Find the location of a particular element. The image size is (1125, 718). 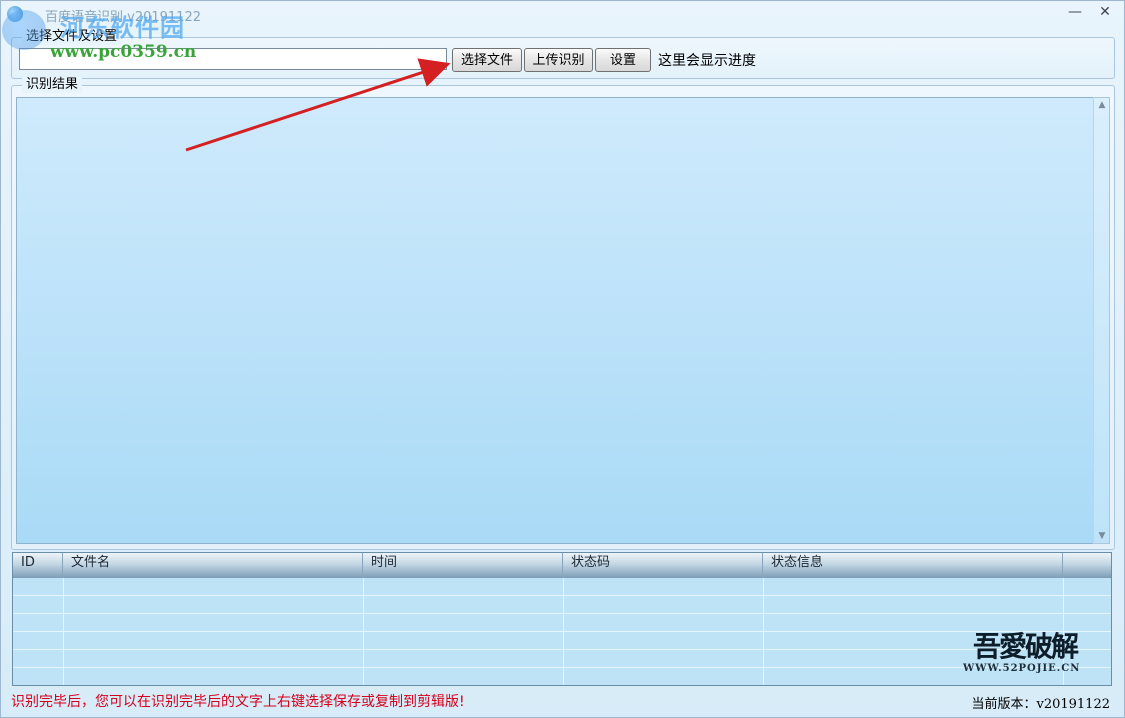

file-path-input is located at coordinates (233, 59).